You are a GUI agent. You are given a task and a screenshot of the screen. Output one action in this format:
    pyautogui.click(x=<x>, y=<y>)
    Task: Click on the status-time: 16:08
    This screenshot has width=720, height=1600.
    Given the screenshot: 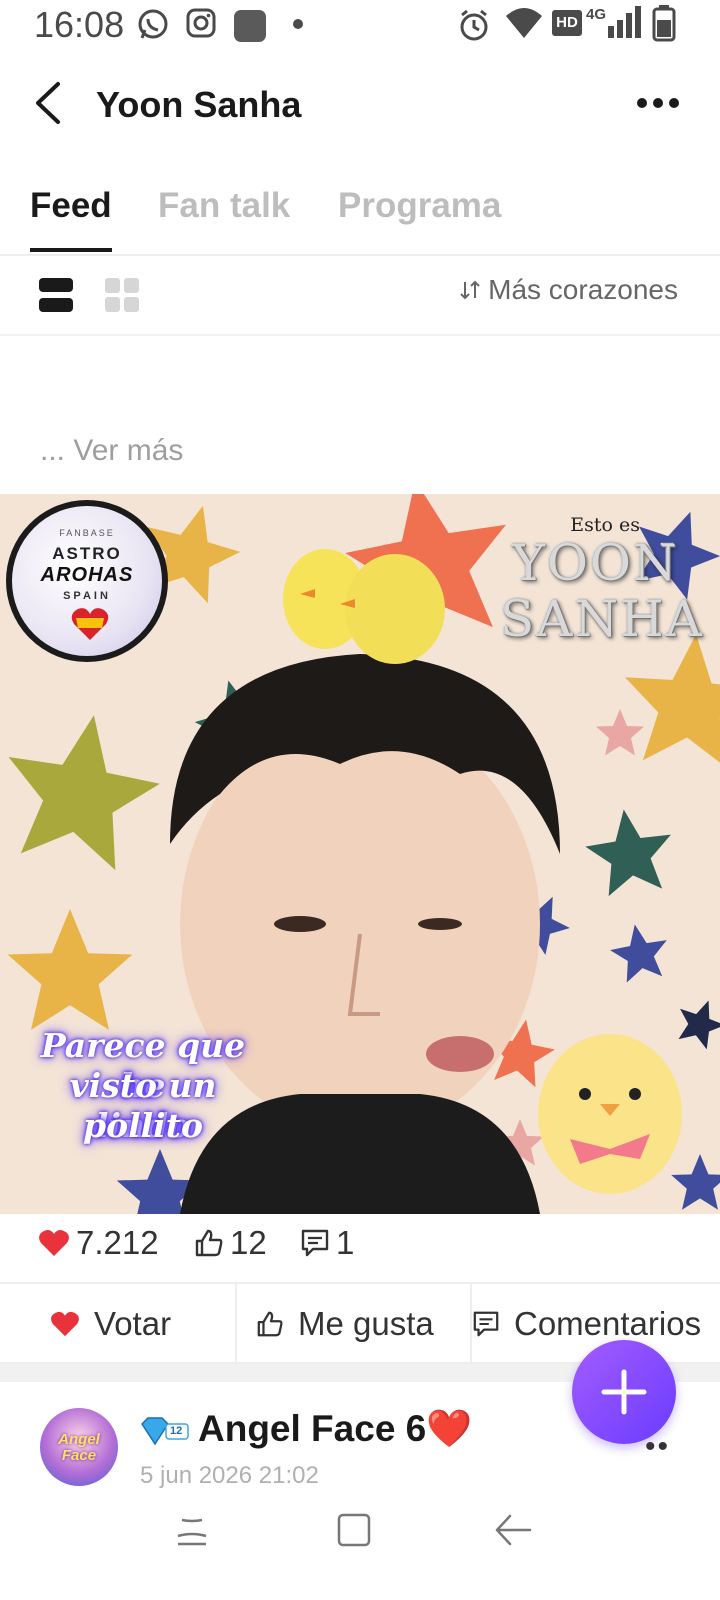 What is the action you would take?
    pyautogui.click(x=79, y=24)
    